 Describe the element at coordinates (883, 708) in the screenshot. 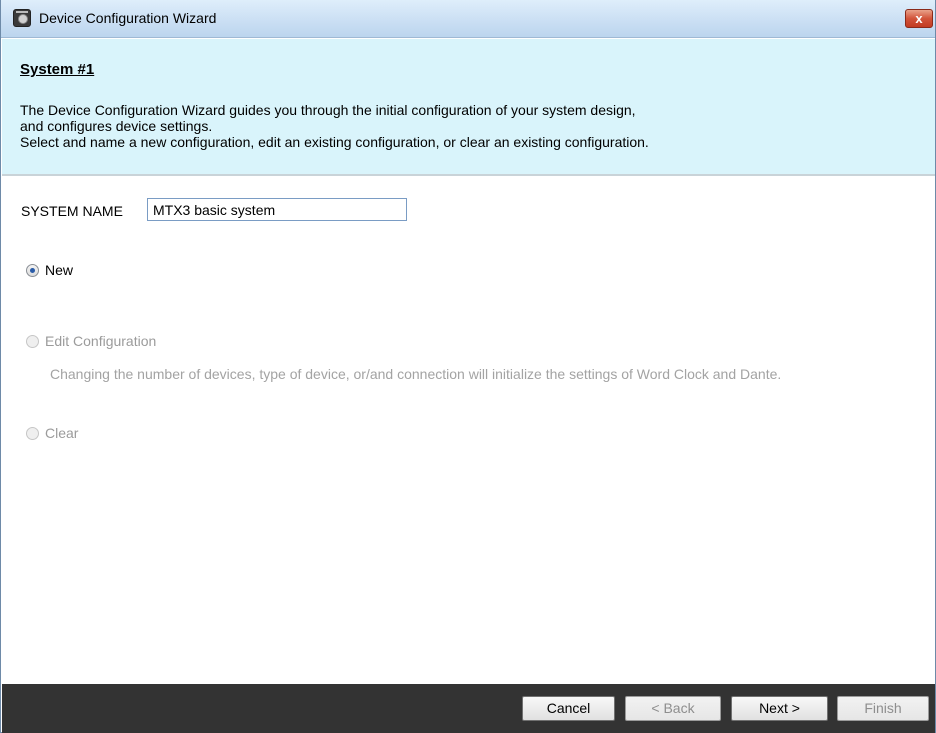

I see `finish-button: Finish` at that location.